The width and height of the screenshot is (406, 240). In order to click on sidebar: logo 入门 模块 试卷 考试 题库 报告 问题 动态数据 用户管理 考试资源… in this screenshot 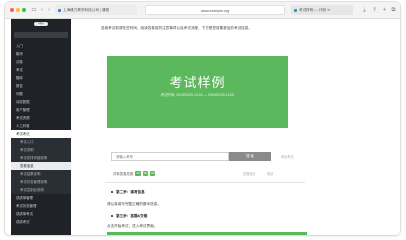, I will do `click(41, 127)`.